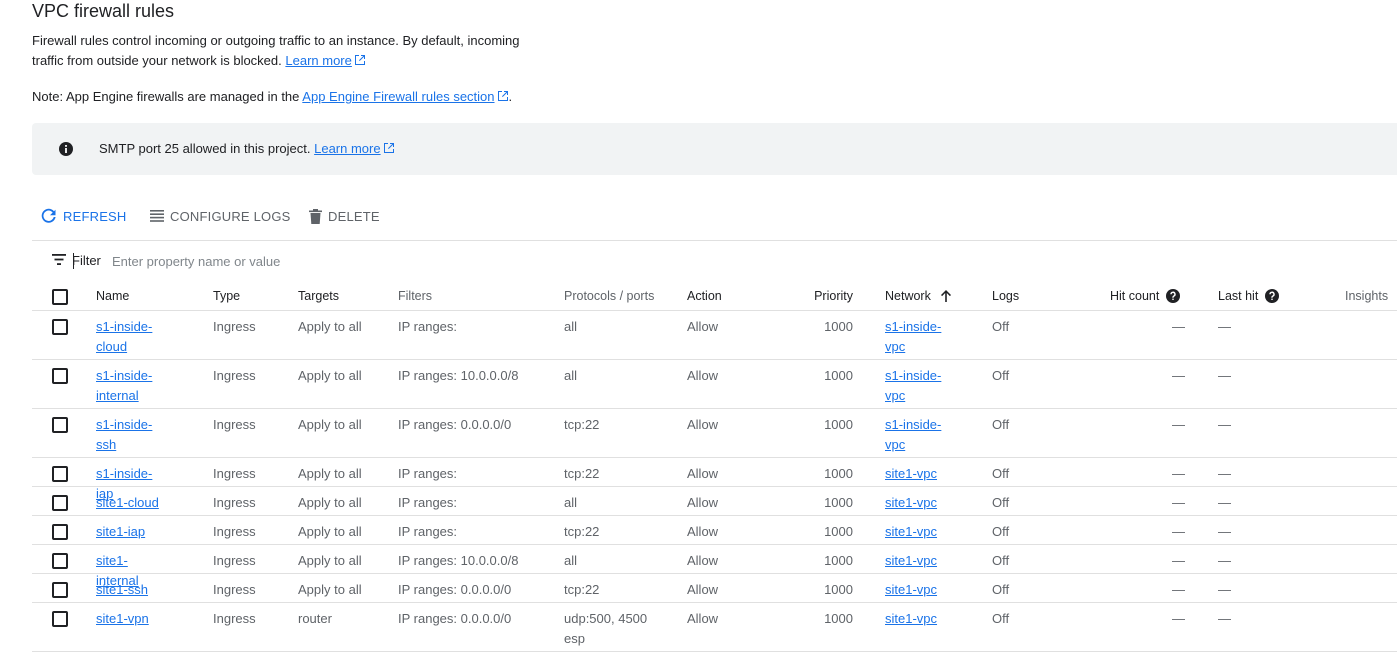 The width and height of the screenshot is (1397, 652). What do you see at coordinates (609, 296) in the screenshot?
I see `column-header-protocols: Protocols / ports` at bounding box center [609, 296].